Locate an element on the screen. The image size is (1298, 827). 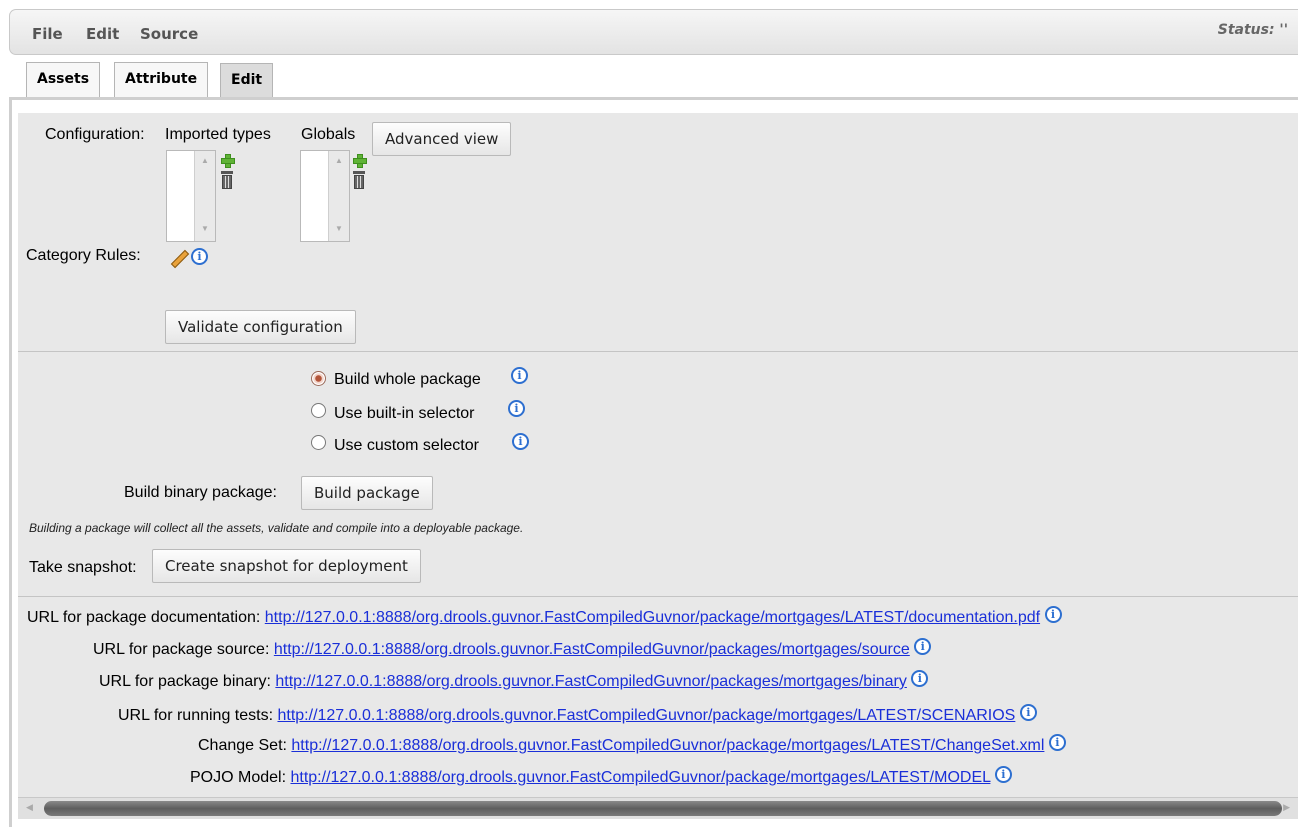
radio-use-built-in-selector is located at coordinates (318, 410).